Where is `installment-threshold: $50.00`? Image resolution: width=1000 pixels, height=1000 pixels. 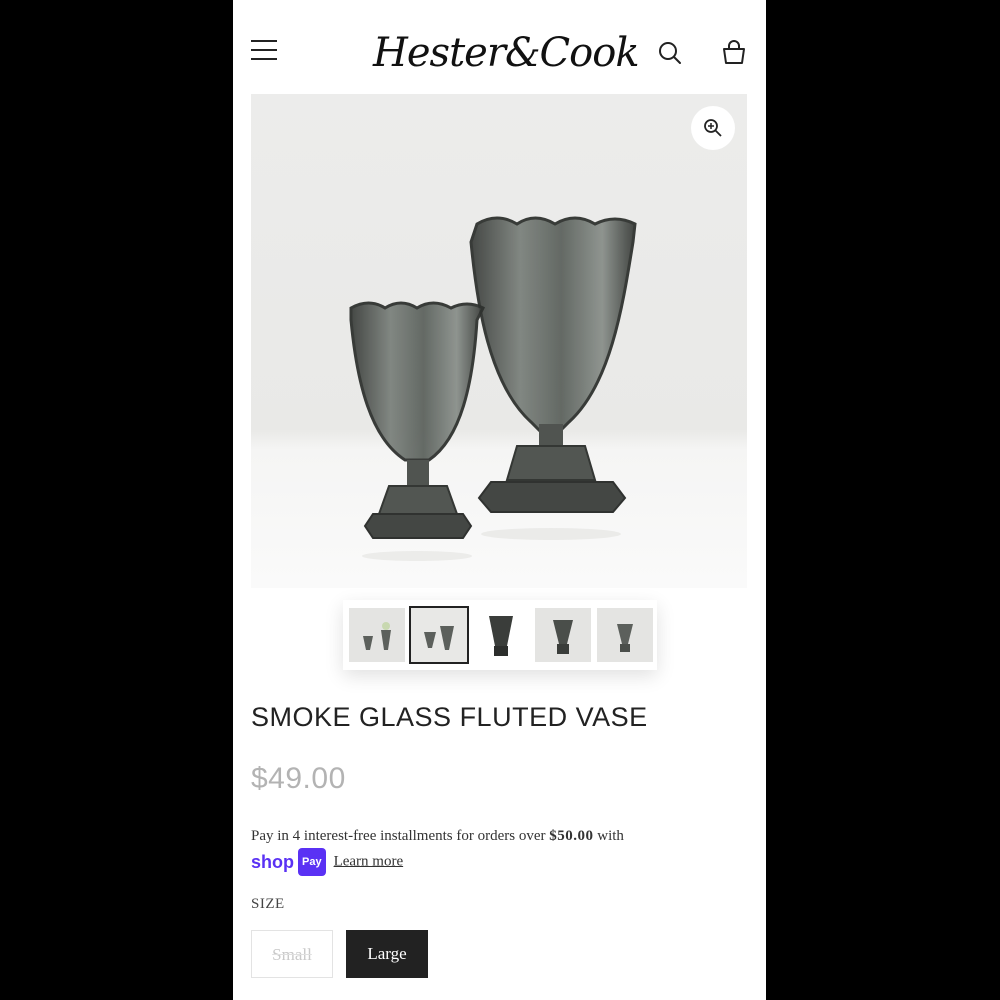 installment-threshold: $50.00 is located at coordinates (571, 836).